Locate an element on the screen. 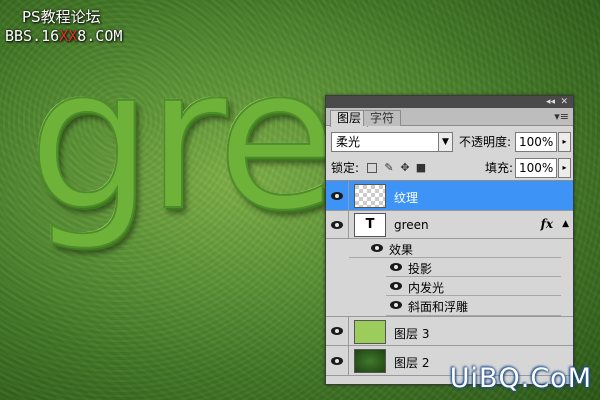  lock-label: 锁定: is located at coordinates (345, 168).